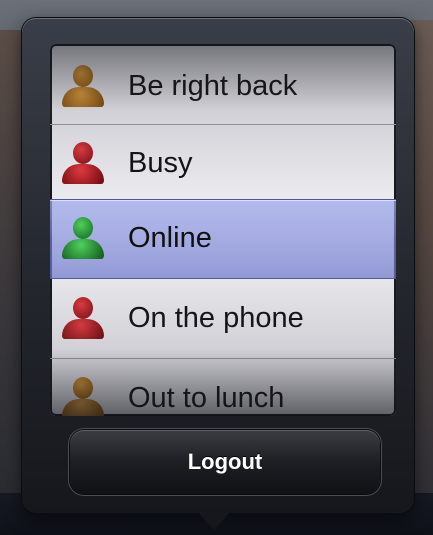 Image resolution: width=433 pixels, height=535 pixels. Describe the element at coordinates (223, 358) in the screenshot. I see `row-divider` at that location.